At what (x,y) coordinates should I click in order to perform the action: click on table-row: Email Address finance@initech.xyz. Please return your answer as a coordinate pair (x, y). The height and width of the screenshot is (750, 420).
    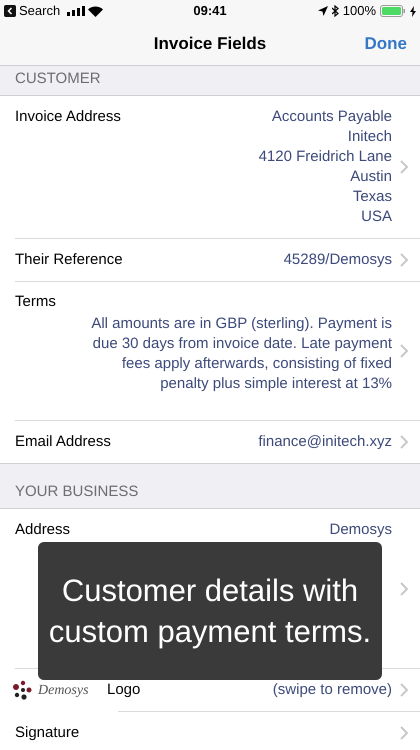
    Looking at the image, I should click on (210, 442).